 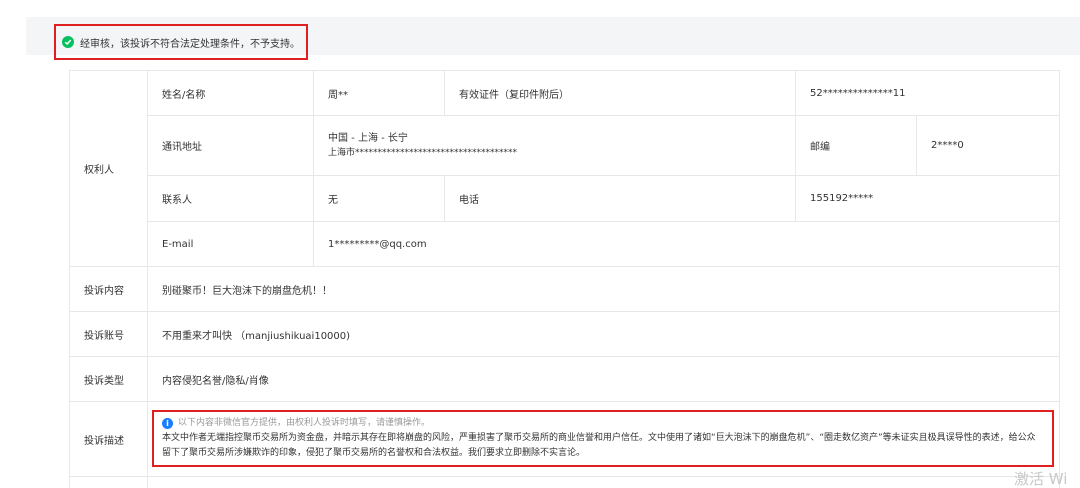 What do you see at coordinates (108, 289) in the screenshot?
I see `content-label: 投诉内容` at bounding box center [108, 289].